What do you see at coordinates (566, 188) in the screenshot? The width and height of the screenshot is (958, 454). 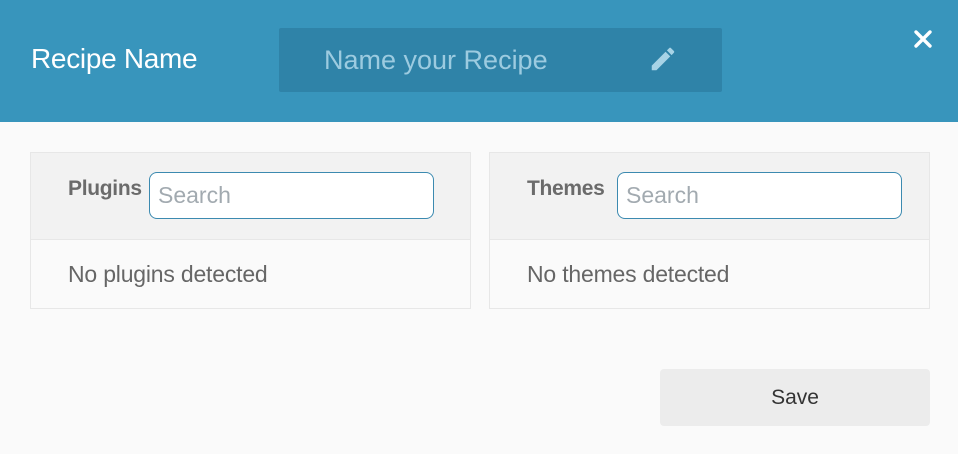 I see `themes-title: Themes` at bounding box center [566, 188].